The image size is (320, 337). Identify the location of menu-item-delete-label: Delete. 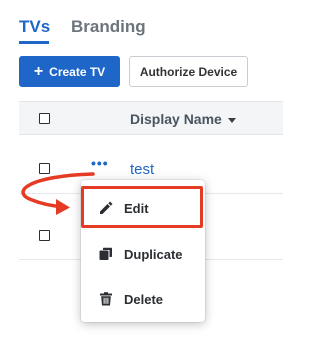
(144, 299).